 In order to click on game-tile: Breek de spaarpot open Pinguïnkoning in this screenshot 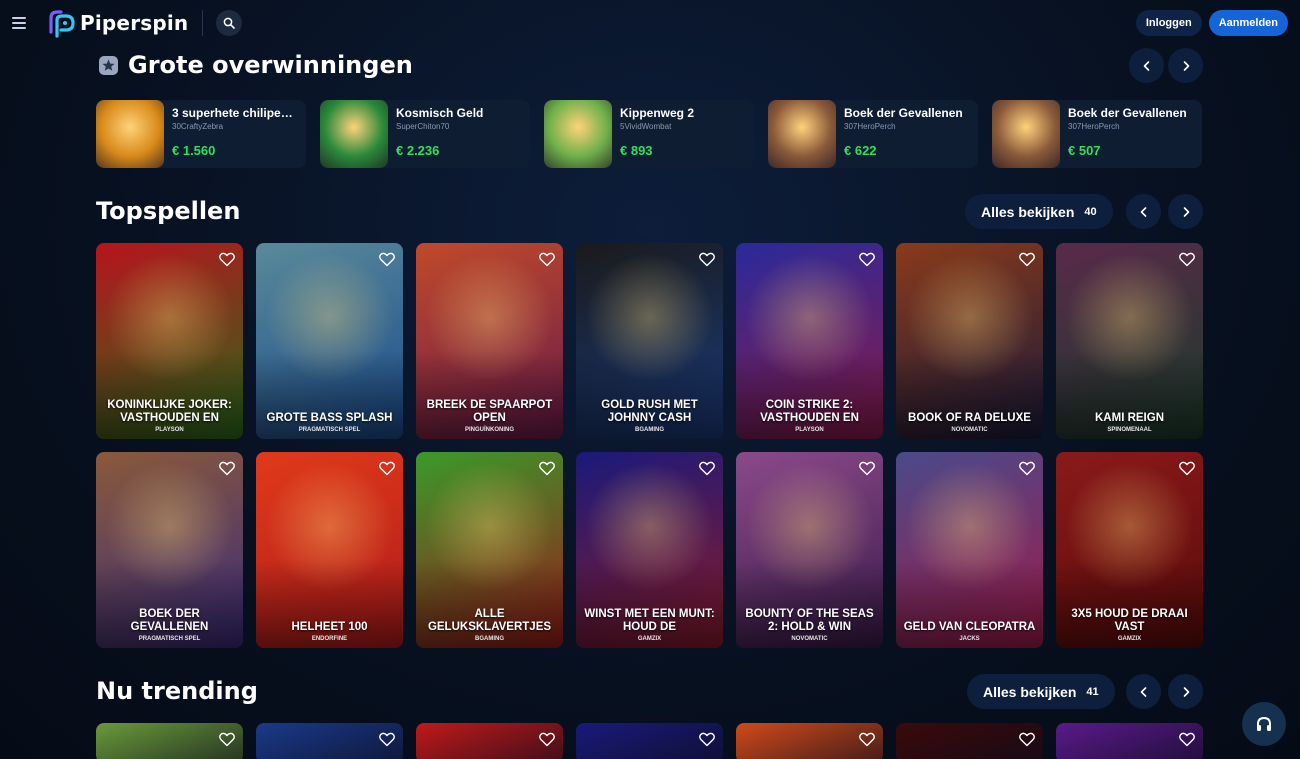, I will do `click(489, 341)`.